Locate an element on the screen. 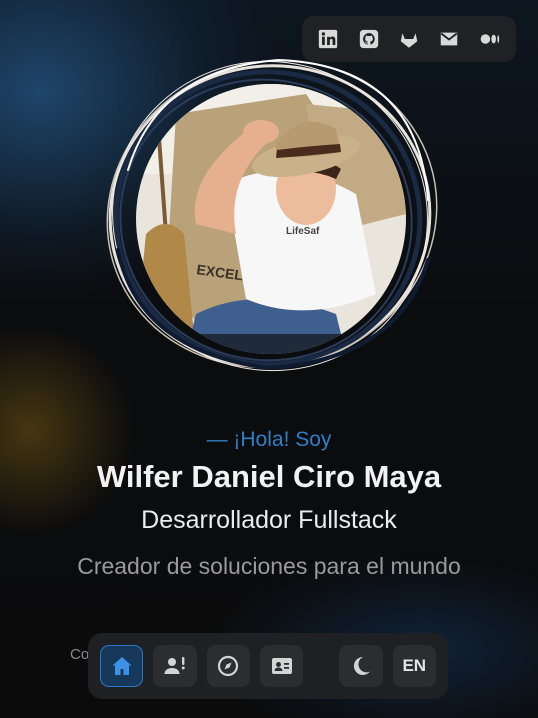 The height and width of the screenshot is (718, 538). mail-icon is located at coordinates (449, 39).